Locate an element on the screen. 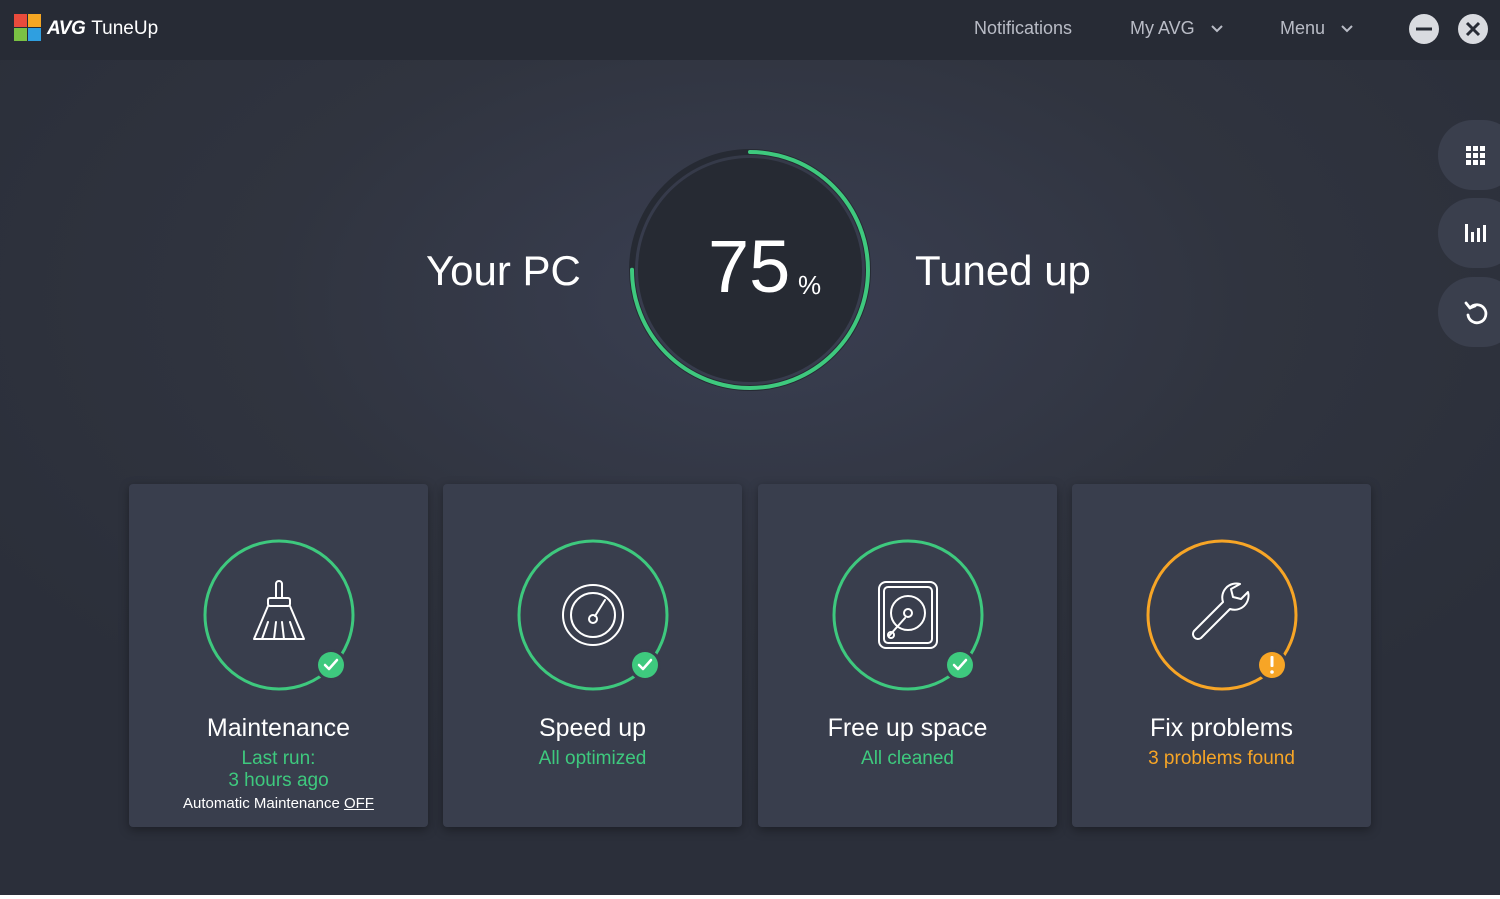  apps-grid-button is located at coordinates (1469, 155).